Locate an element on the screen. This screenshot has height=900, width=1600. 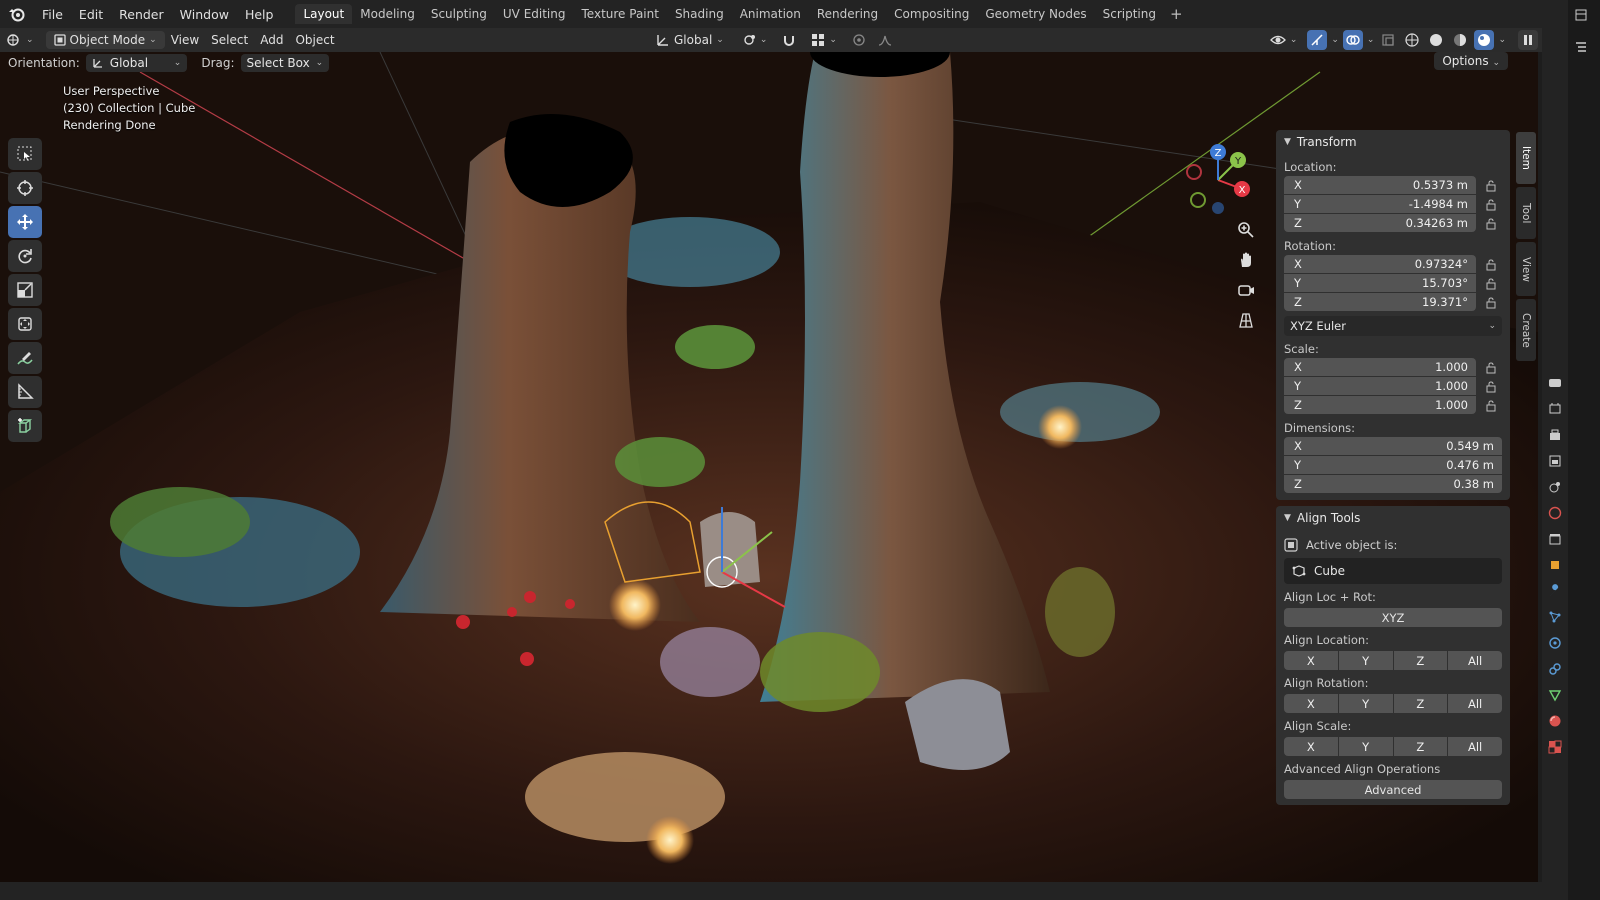
dimensions-x-field: X 0.549 m is located at coordinates (1393, 446).